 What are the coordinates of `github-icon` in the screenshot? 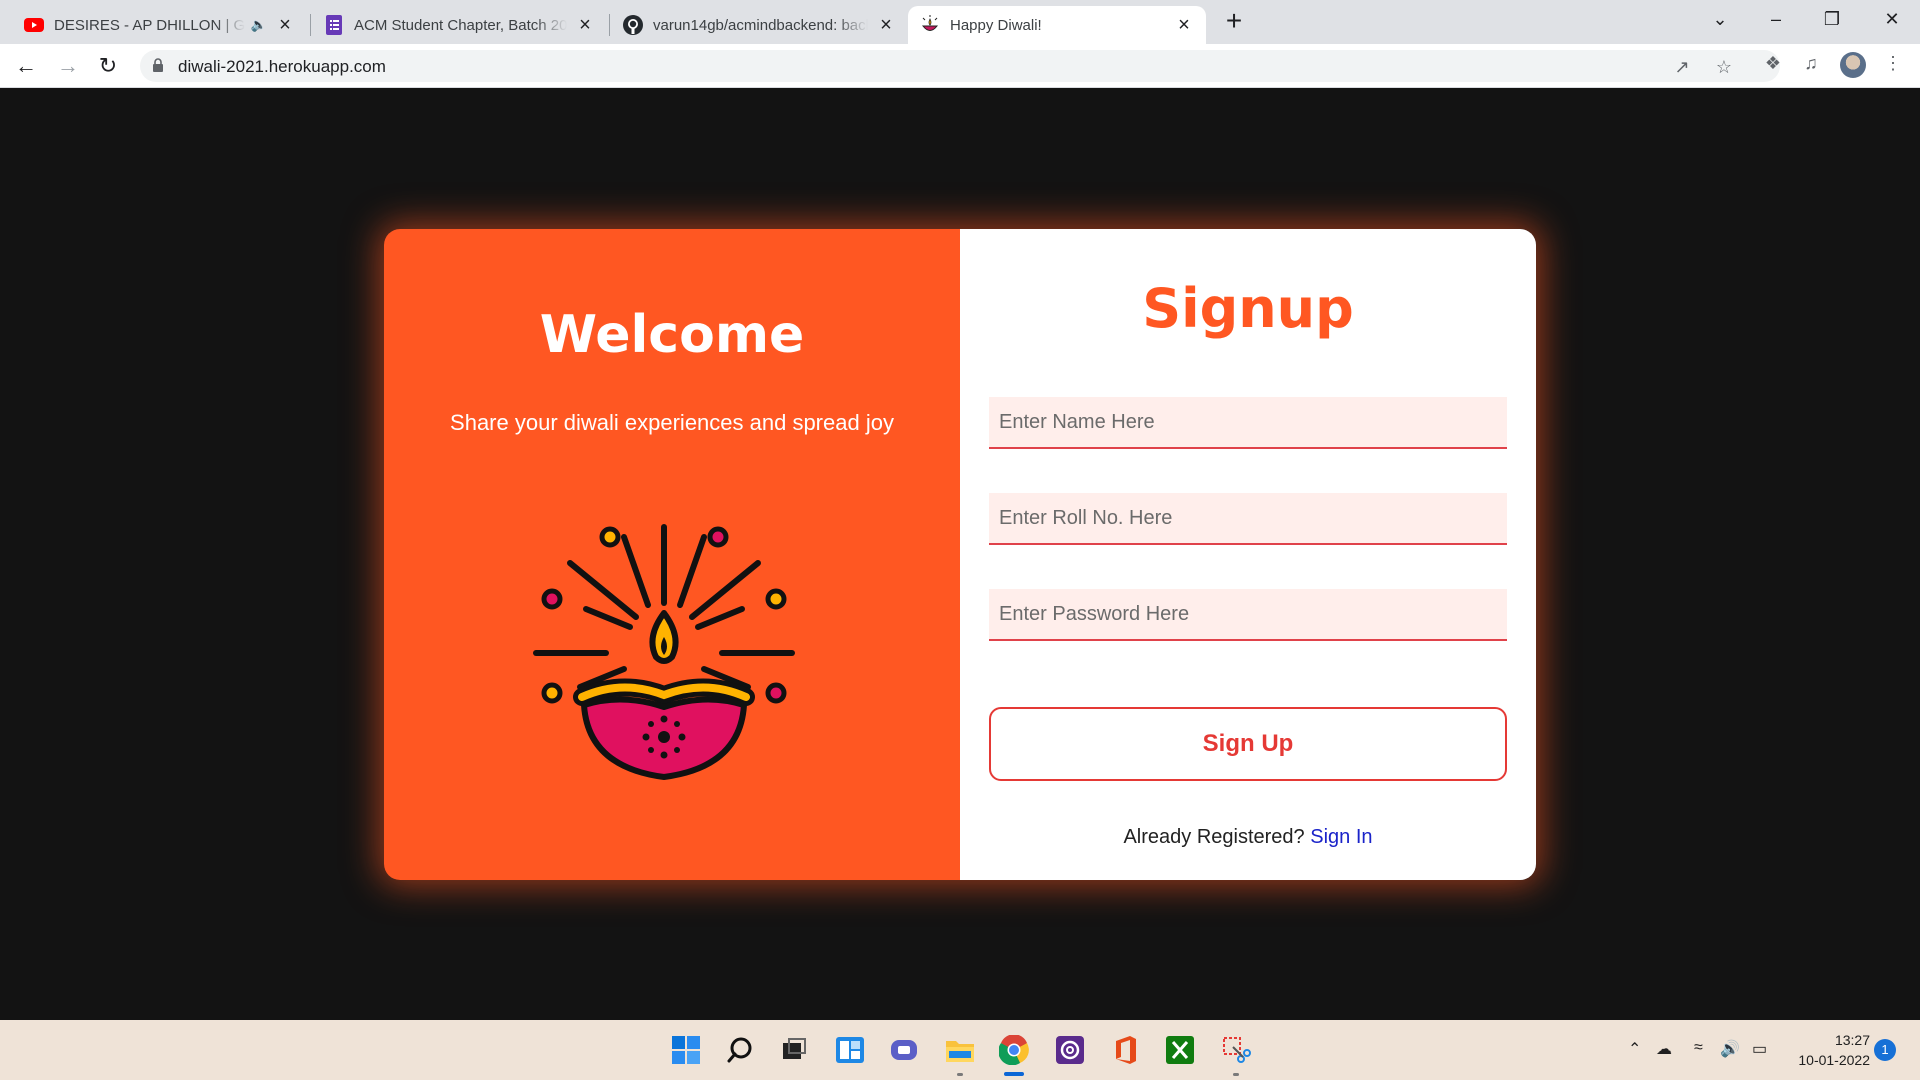 It's located at (633, 25).